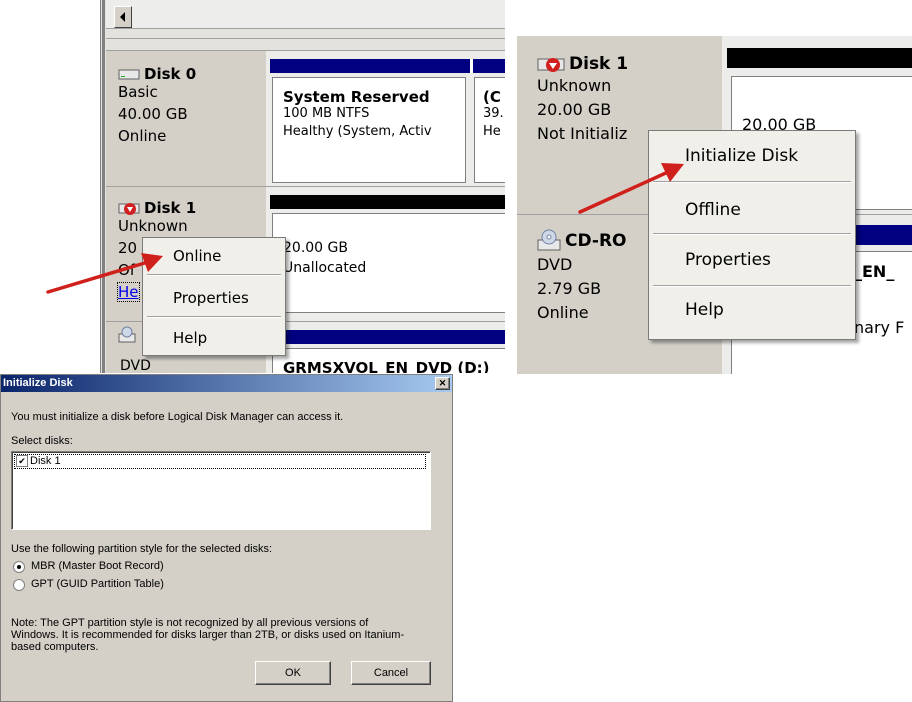 The width and height of the screenshot is (912, 702). What do you see at coordinates (45, 461) in the screenshot?
I see `disk-list-item-label: Disk 1` at bounding box center [45, 461].